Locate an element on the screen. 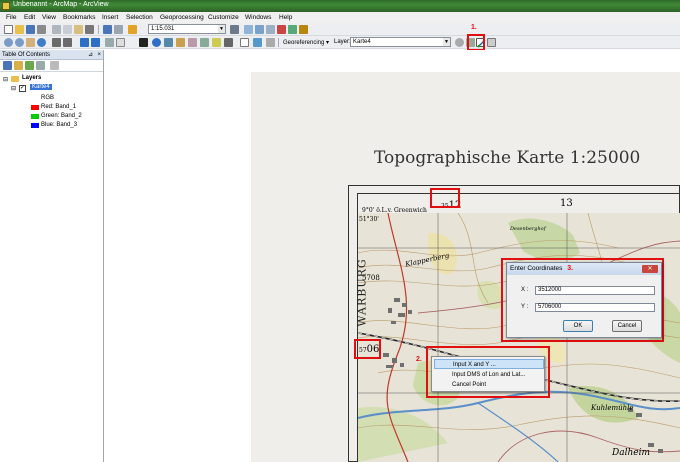  back-icon is located at coordinates (84, 42).